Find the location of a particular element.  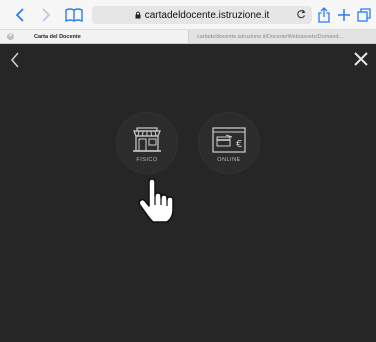

hand-pointer-icon is located at coordinates (157, 203).